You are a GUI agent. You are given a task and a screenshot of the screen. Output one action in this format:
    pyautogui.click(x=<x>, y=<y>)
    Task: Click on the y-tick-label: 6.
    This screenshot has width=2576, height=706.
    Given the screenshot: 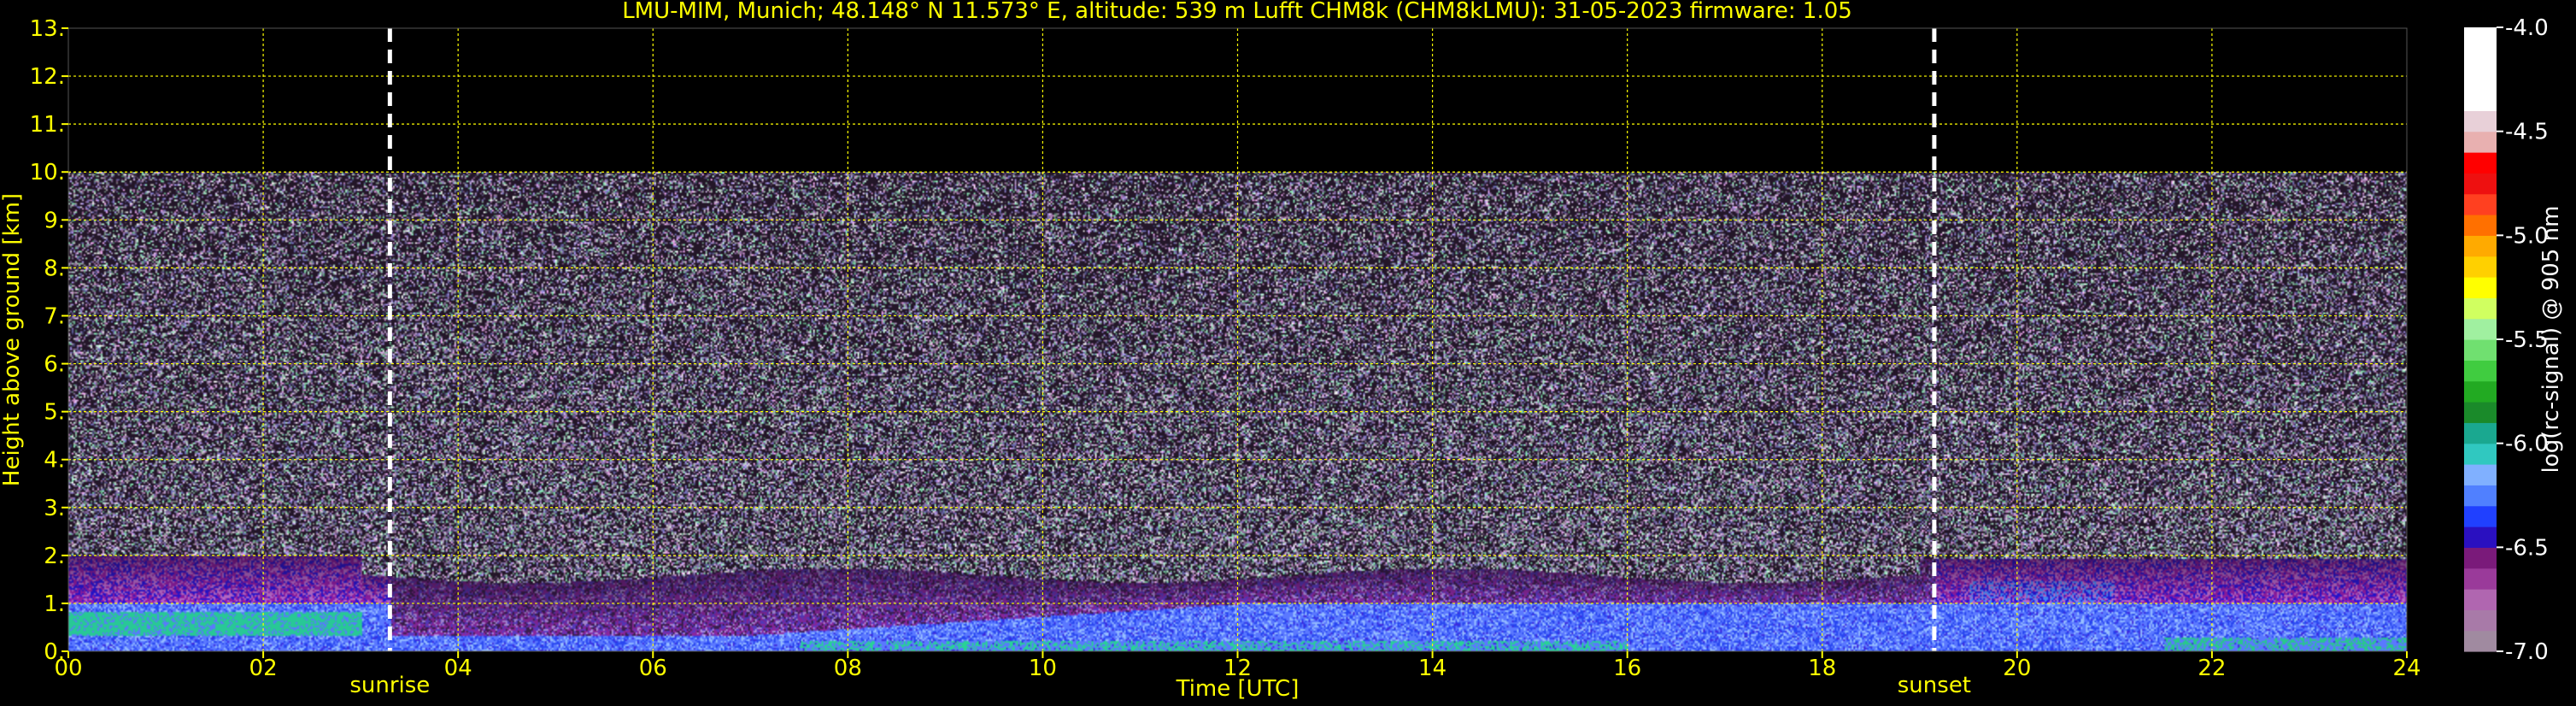 What is the action you would take?
    pyautogui.click(x=54, y=365)
    